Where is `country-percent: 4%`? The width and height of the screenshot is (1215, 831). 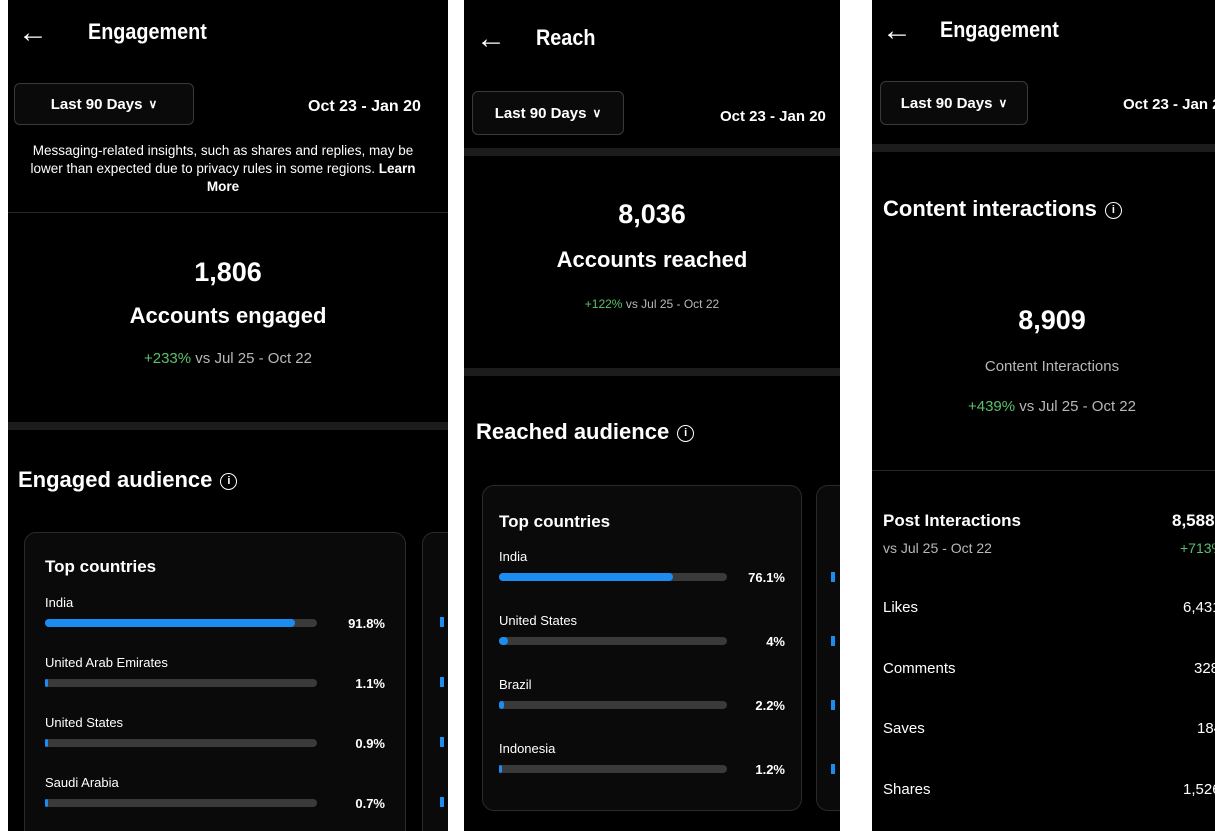
country-percent: 4% is located at coordinates (775, 641).